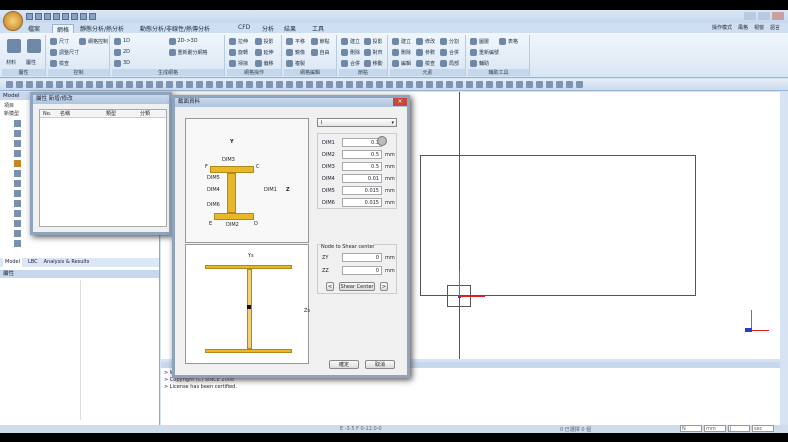 This screenshot has width=788, height=442. I want to click on ribbon-button-3-2: 掃掠, so click(242, 64).